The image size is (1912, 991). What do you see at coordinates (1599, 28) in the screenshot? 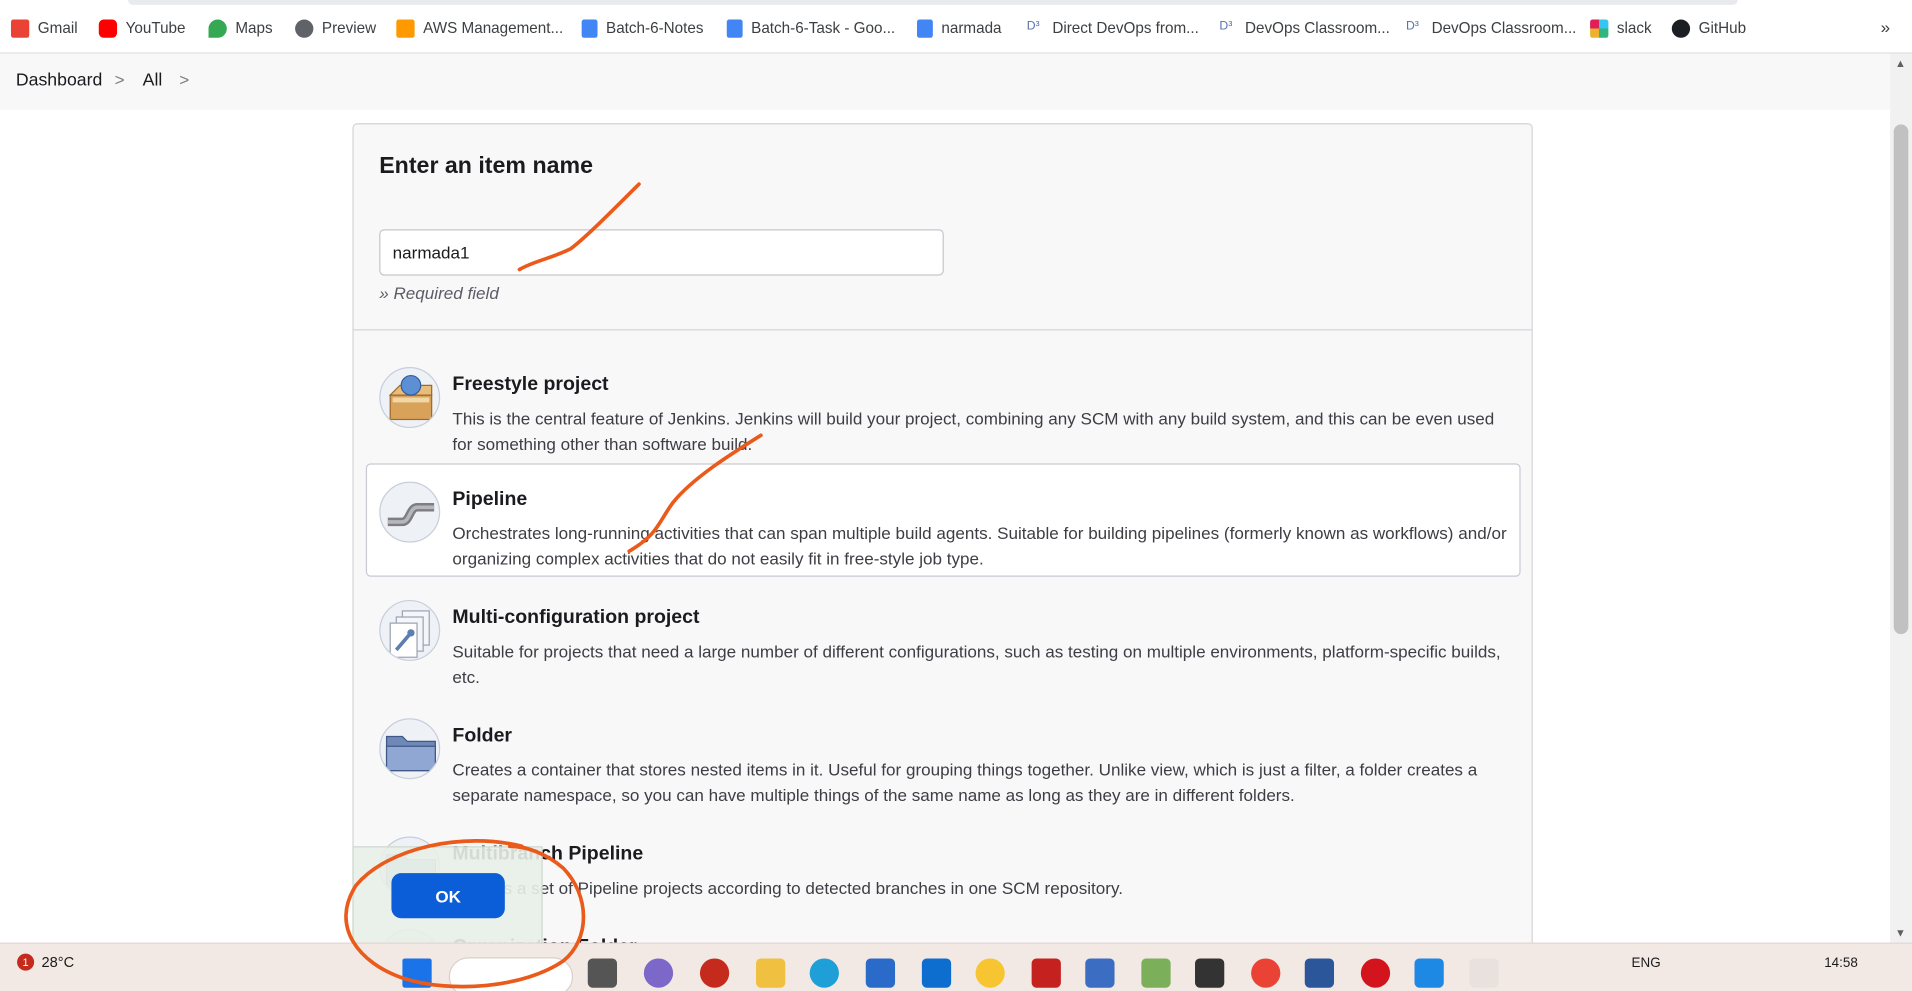
I see `slack-icon` at bounding box center [1599, 28].